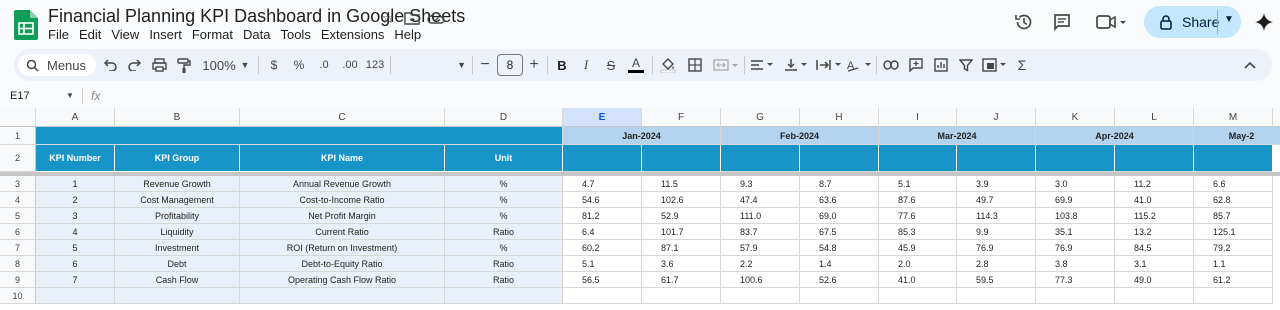  What do you see at coordinates (642, 136) in the screenshot?
I see `month-header: Jan-2024` at bounding box center [642, 136].